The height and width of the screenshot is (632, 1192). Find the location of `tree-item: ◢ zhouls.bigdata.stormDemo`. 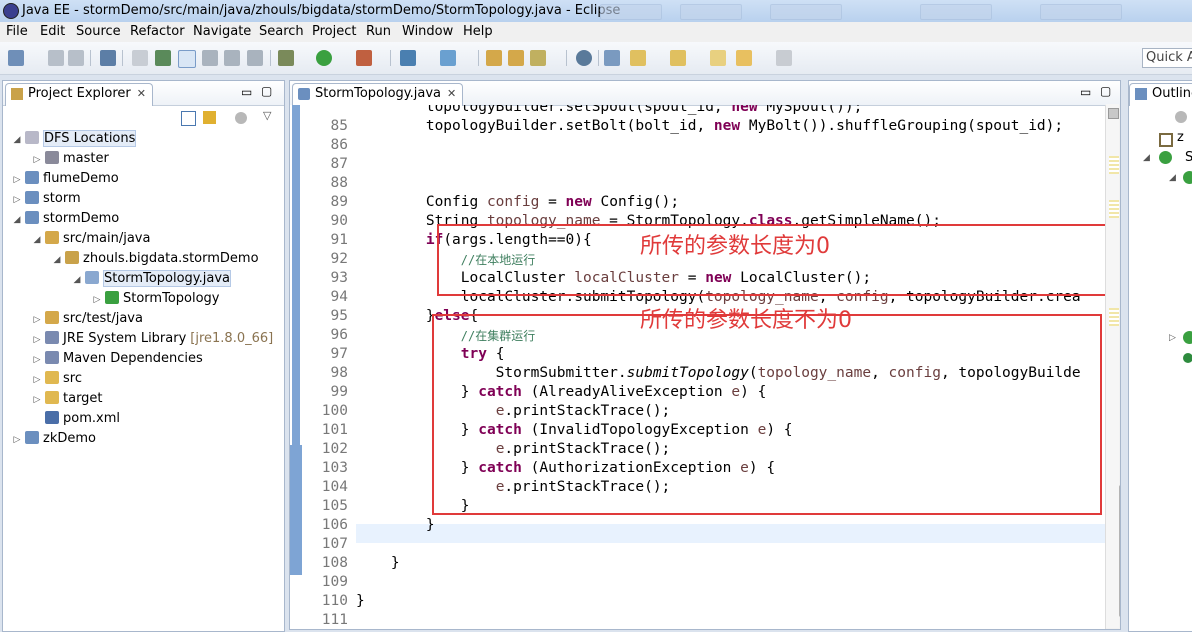

tree-item: ◢ zhouls.bigdata.stormDemo is located at coordinates (155, 259).